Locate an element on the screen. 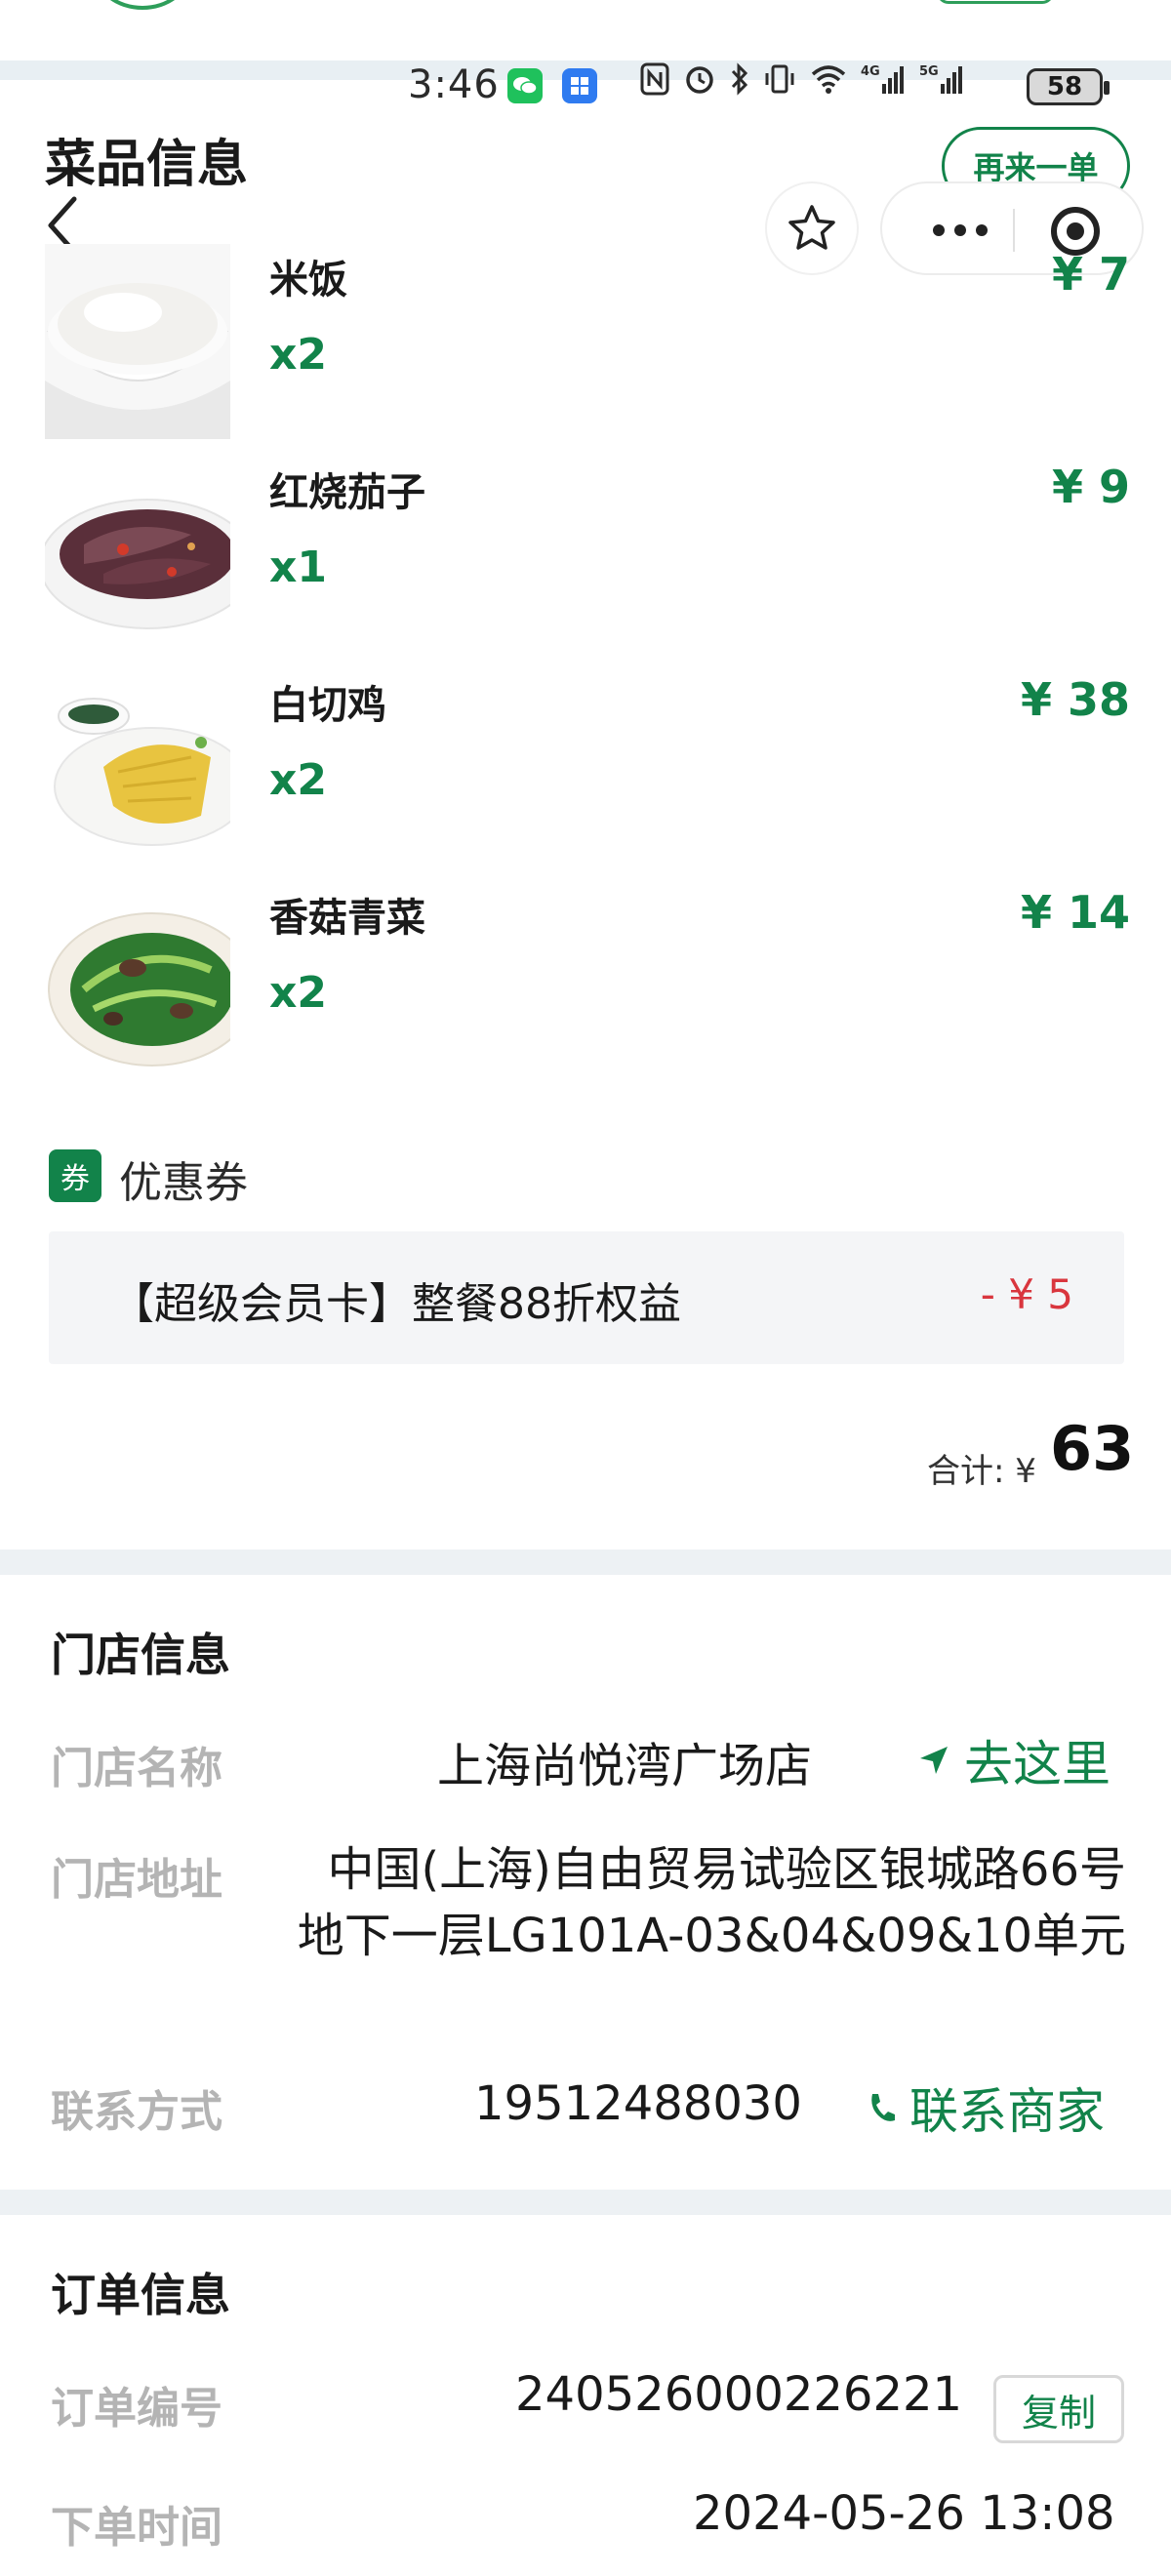 The width and height of the screenshot is (1171, 2576). coupon-row: 【超级会员卡】整餐88折权益 - ¥ 5 is located at coordinates (586, 1297).